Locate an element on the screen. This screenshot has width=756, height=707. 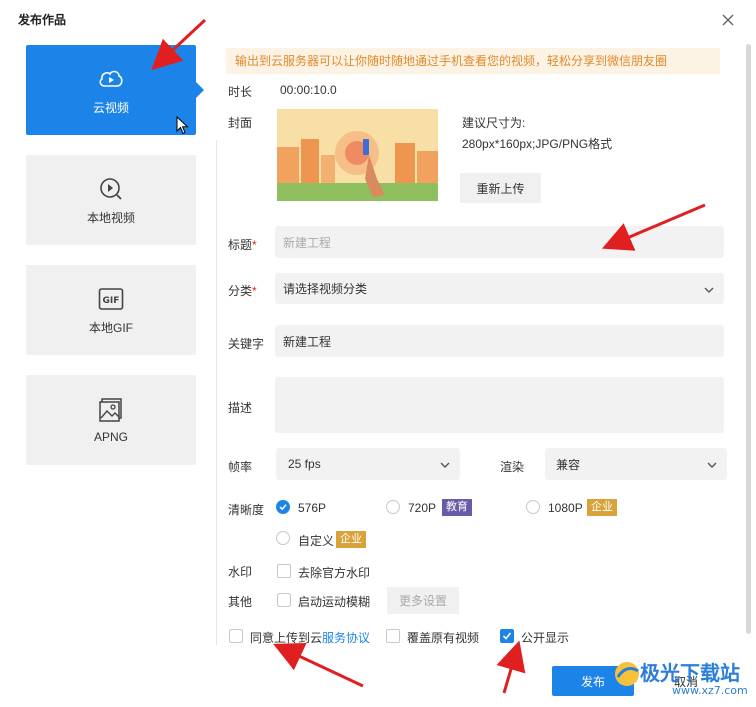
tab-label: APNG is located at coordinates (110, 437).